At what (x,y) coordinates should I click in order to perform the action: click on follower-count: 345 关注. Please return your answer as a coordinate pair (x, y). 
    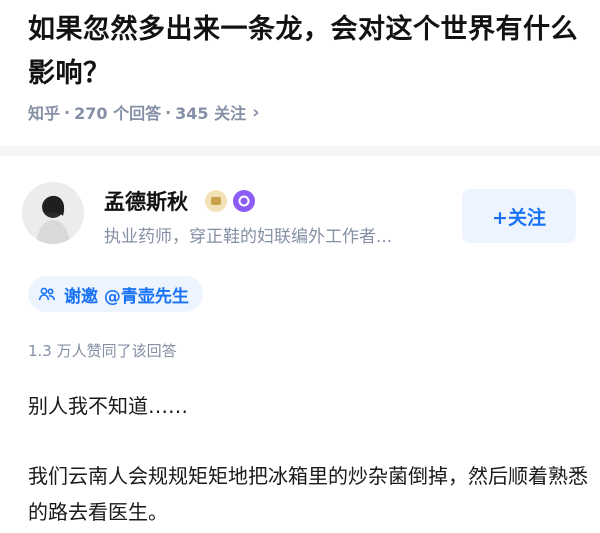
    Looking at the image, I should click on (211, 113).